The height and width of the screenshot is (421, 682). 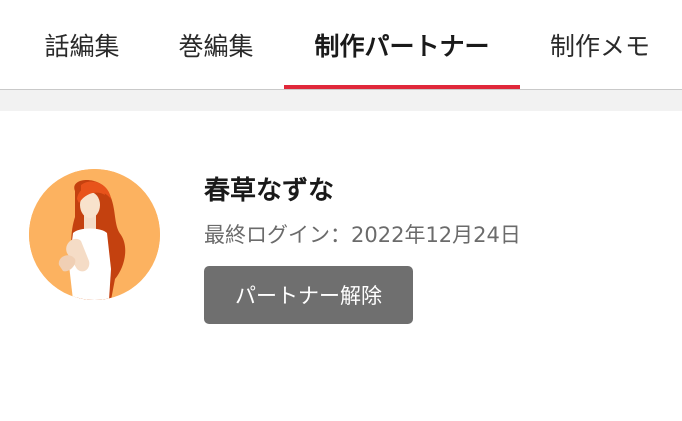 What do you see at coordinates (308, 295) in the screenshot?
I see `unpartner-button: パートナー解除` at bounding box center [308, 295].